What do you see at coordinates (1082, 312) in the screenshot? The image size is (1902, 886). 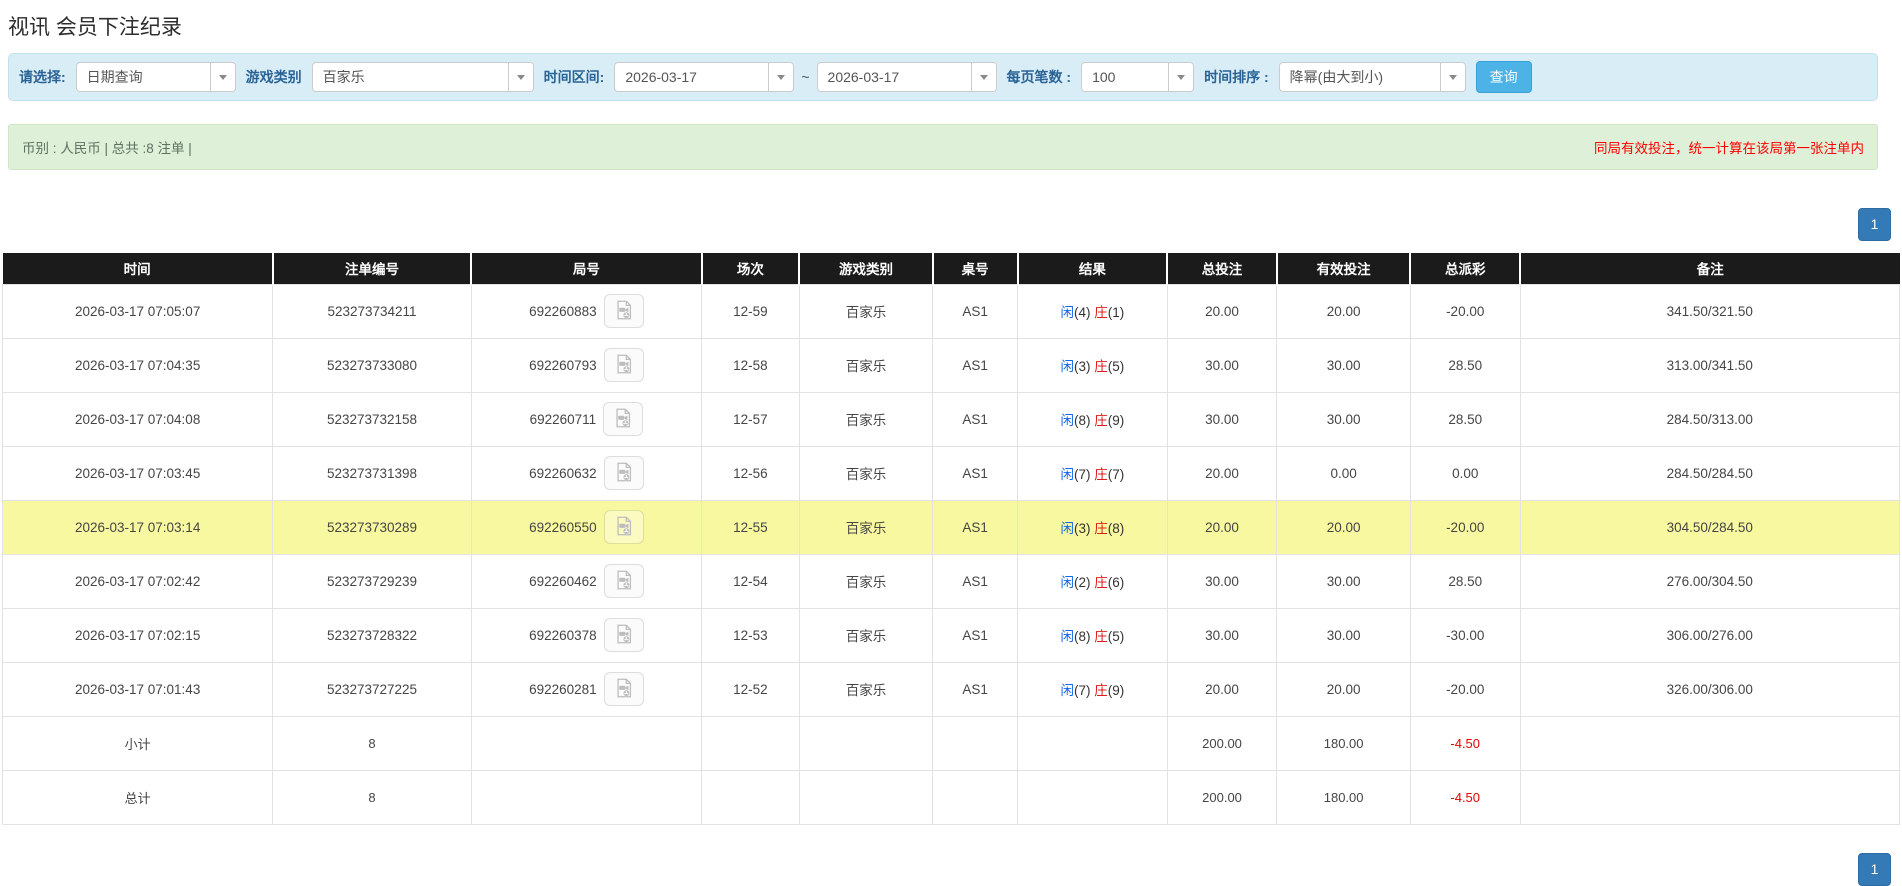 I see `result-player-count: (4)` at bounding box center [1082, 312].